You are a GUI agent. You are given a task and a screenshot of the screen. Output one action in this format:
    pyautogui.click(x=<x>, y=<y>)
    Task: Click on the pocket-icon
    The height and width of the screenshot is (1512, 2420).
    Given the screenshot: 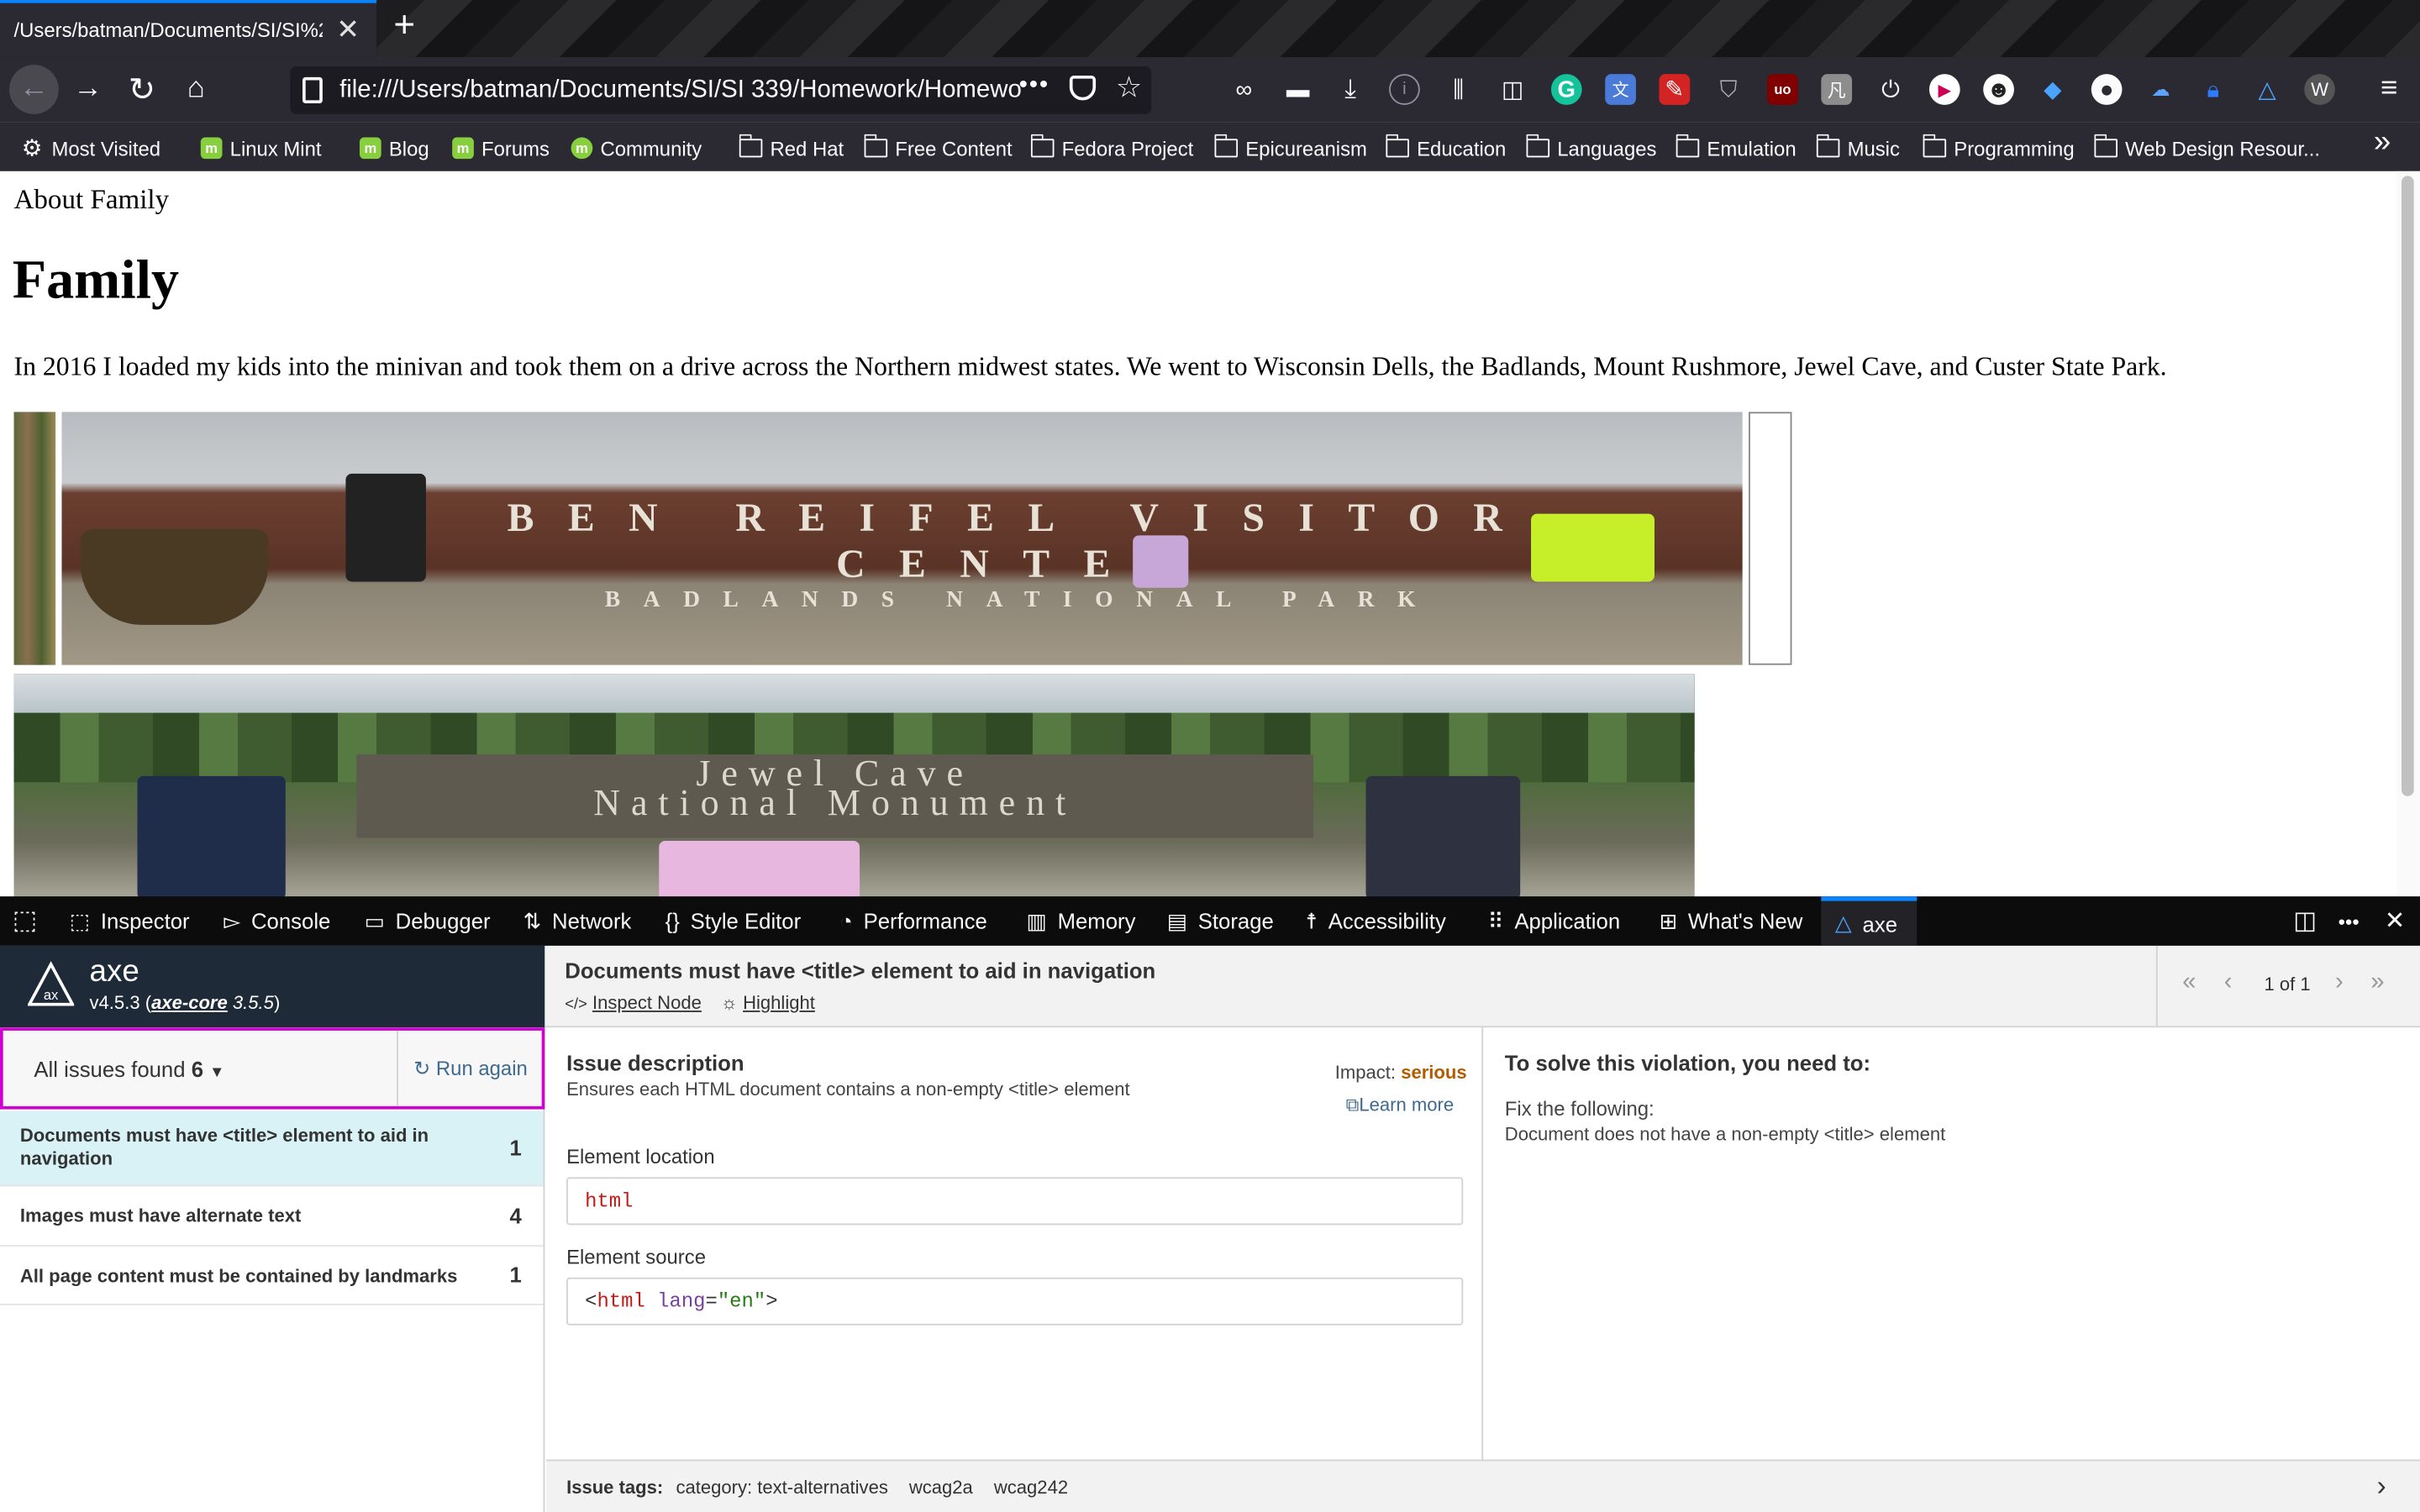 What is the action you would take?
    pyautogui.click(x=1083, y=88)
    